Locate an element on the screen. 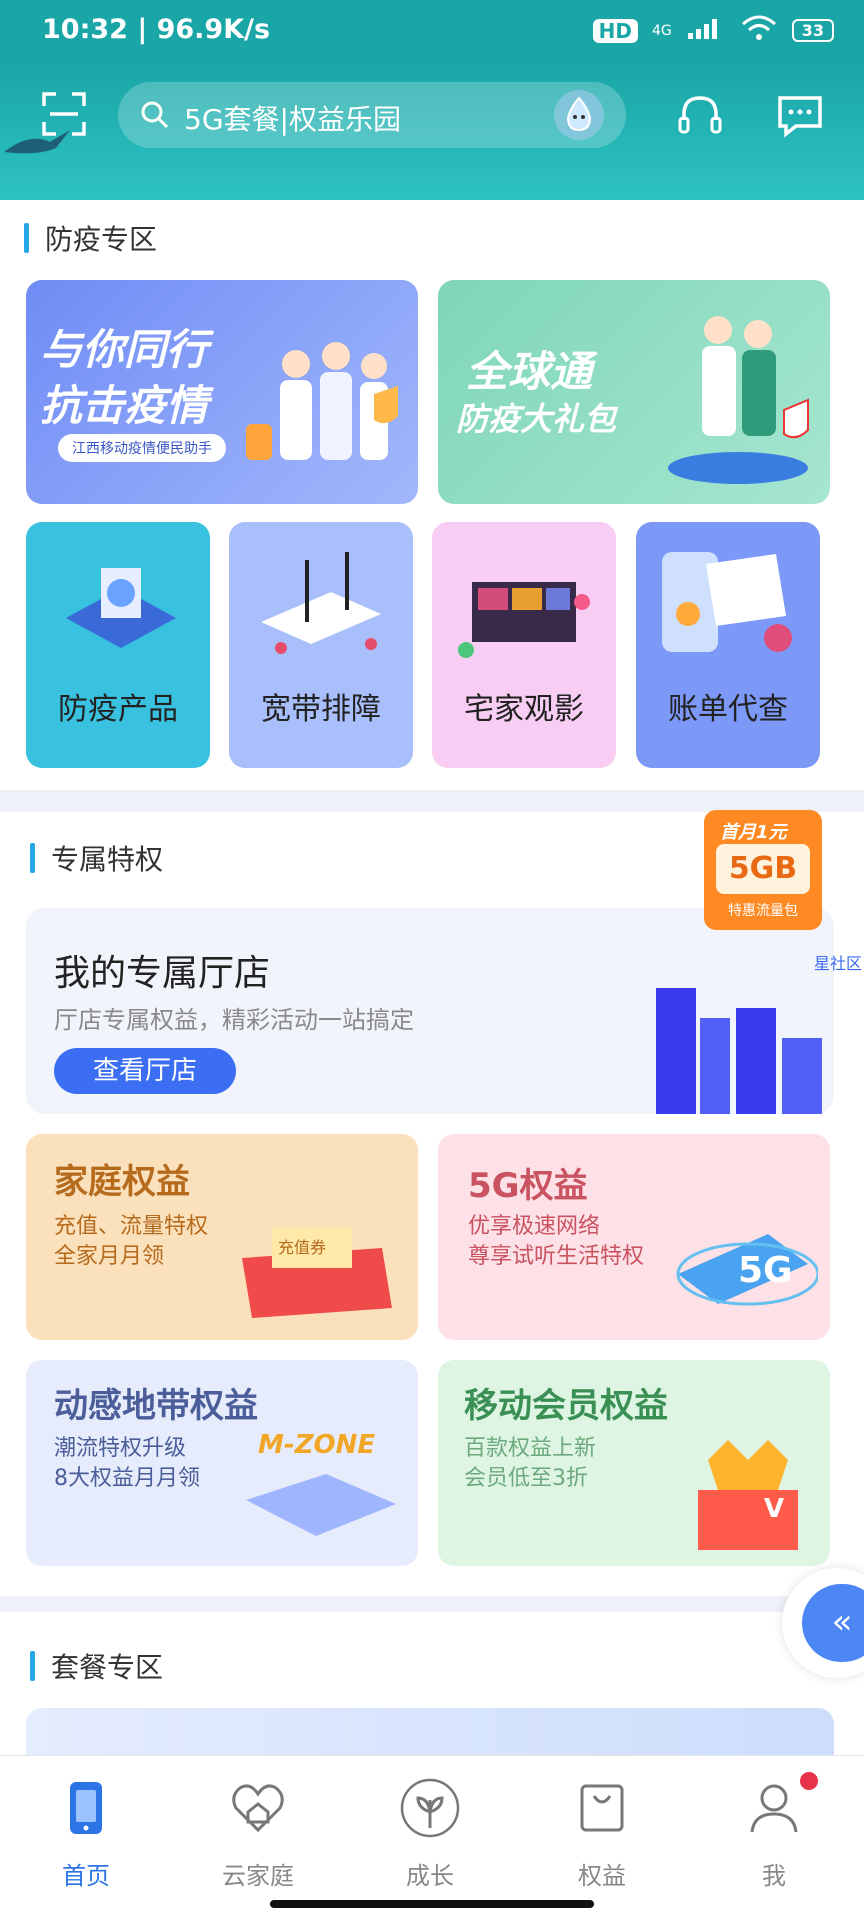 This screenshot has width=864, height=1920. card-line2: 尊享试听生活特权 is located at coordinates (556, 1256).